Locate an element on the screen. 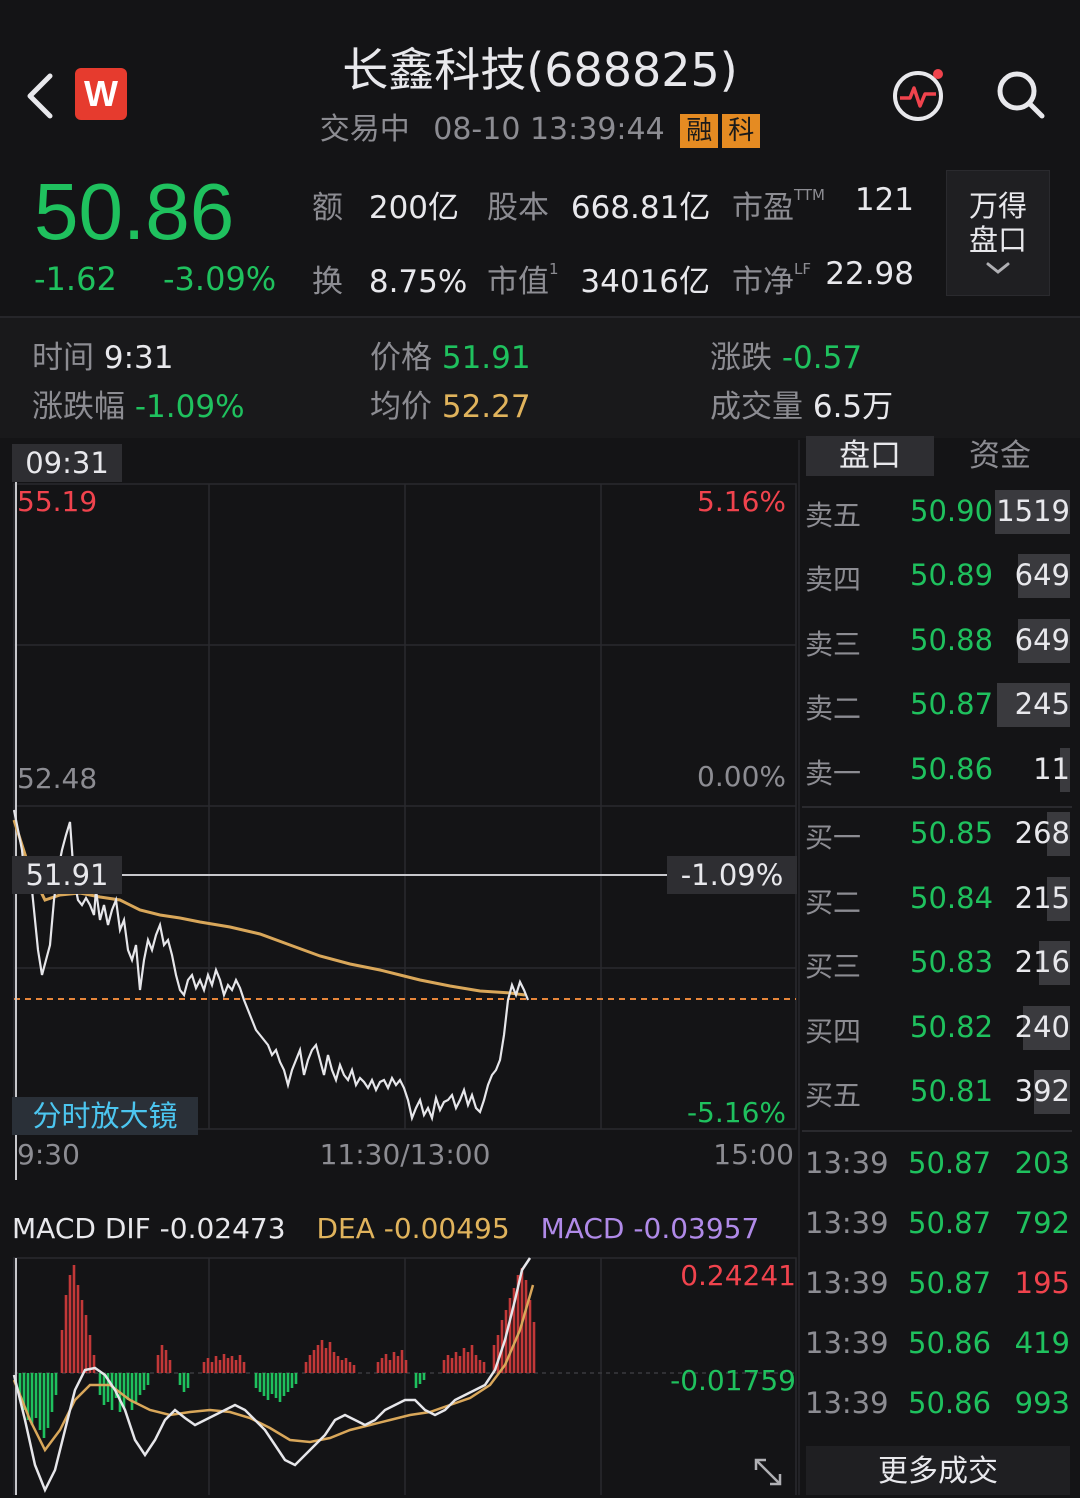  ask-row: 卖三 50.88 649 is located at coordinates (940, 643).